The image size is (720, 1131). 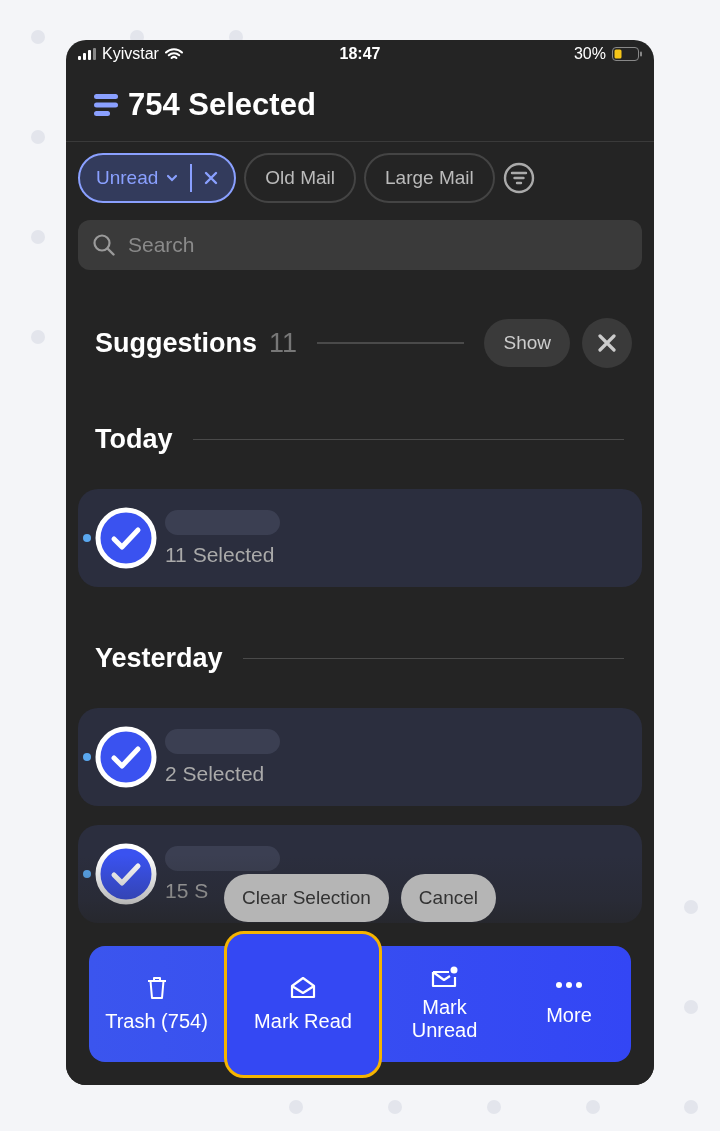 What do you see at coordinates (127, 178) in the screenshot?
I see `filter-label: Unread` at bounding box center [127, 178].